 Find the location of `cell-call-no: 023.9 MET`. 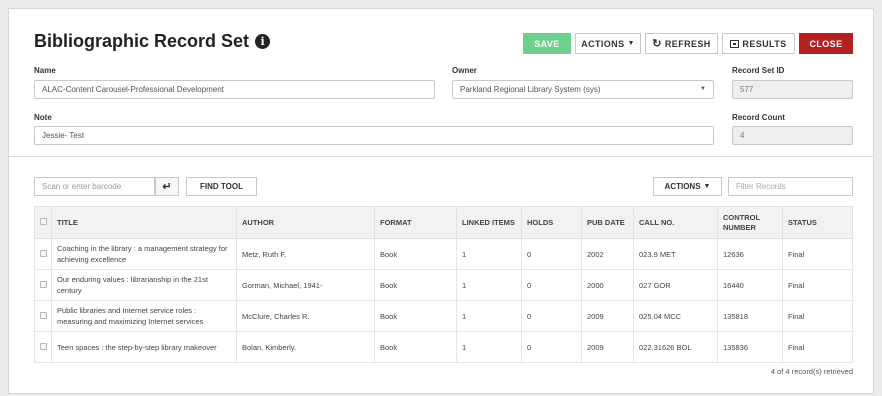

cell-call-no: 023.9 MET is located at coordinates (675, 254).